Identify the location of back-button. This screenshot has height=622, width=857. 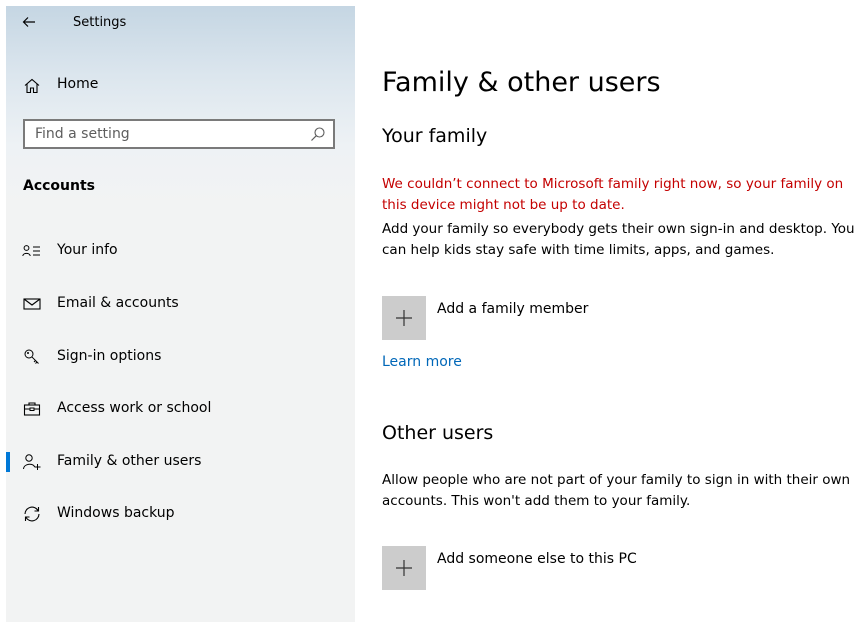
(29, 22).